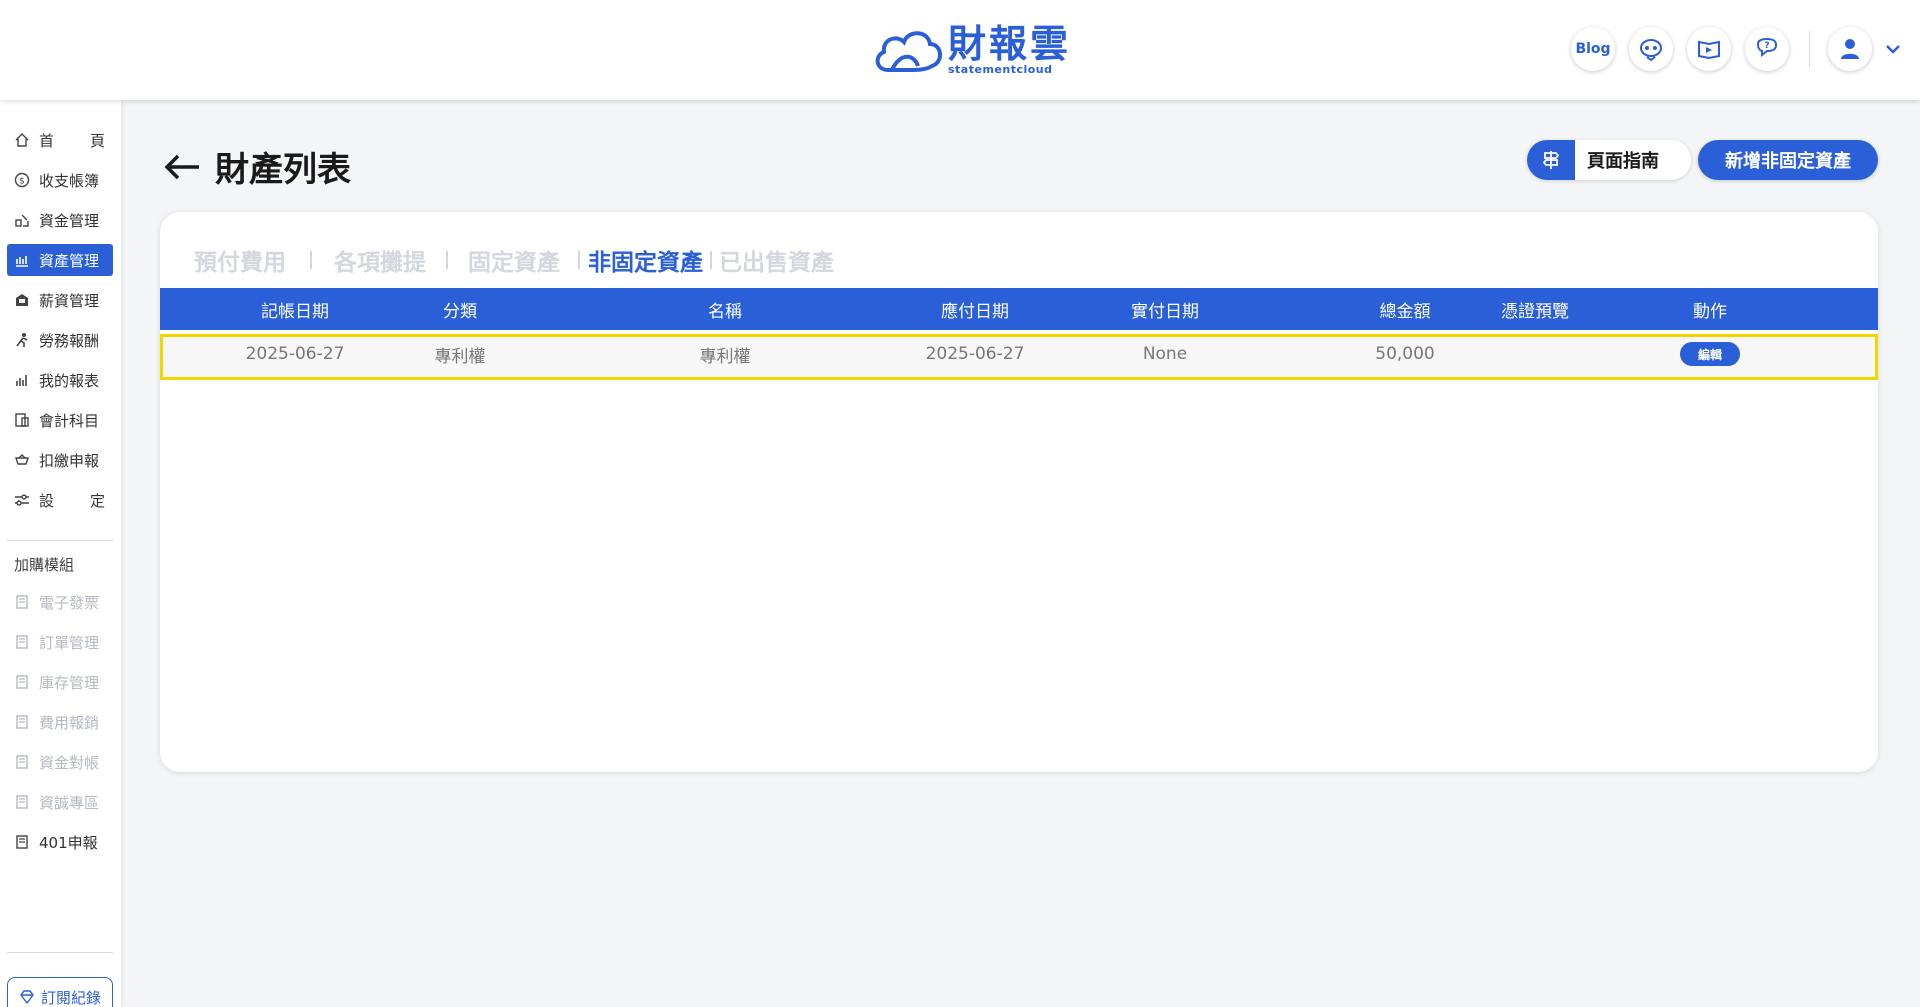 The width and height of the screenshot is (1920, 1007). I want to click on sidebar-item-salary: 薪資管理, so click(60, 300).